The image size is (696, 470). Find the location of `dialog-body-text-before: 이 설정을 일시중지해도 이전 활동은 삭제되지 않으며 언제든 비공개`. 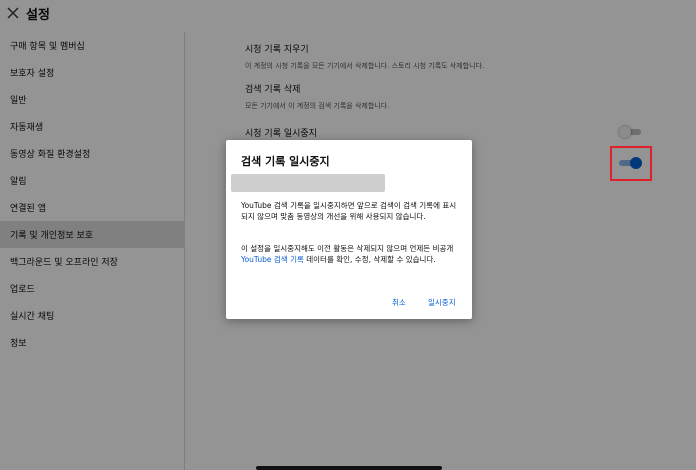

dialog-body-text-before: 이 설정을 일시중지해도 이전 활동은 삭제되지 않으며 언제든 비공개 is located at coordinates (347, 248).